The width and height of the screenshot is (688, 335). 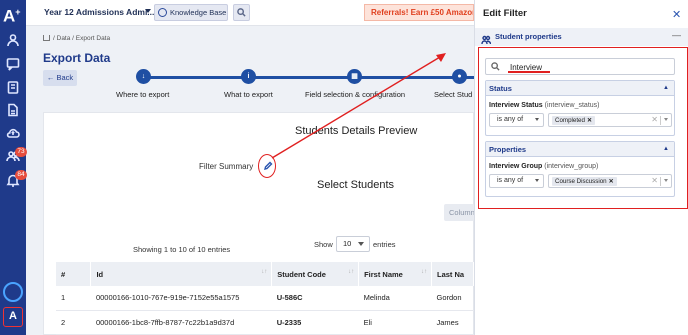 What do you see at coordinates (76, 58) in the screenshot?
I see `page-title: Export Data` at bounding box center [76, 58].